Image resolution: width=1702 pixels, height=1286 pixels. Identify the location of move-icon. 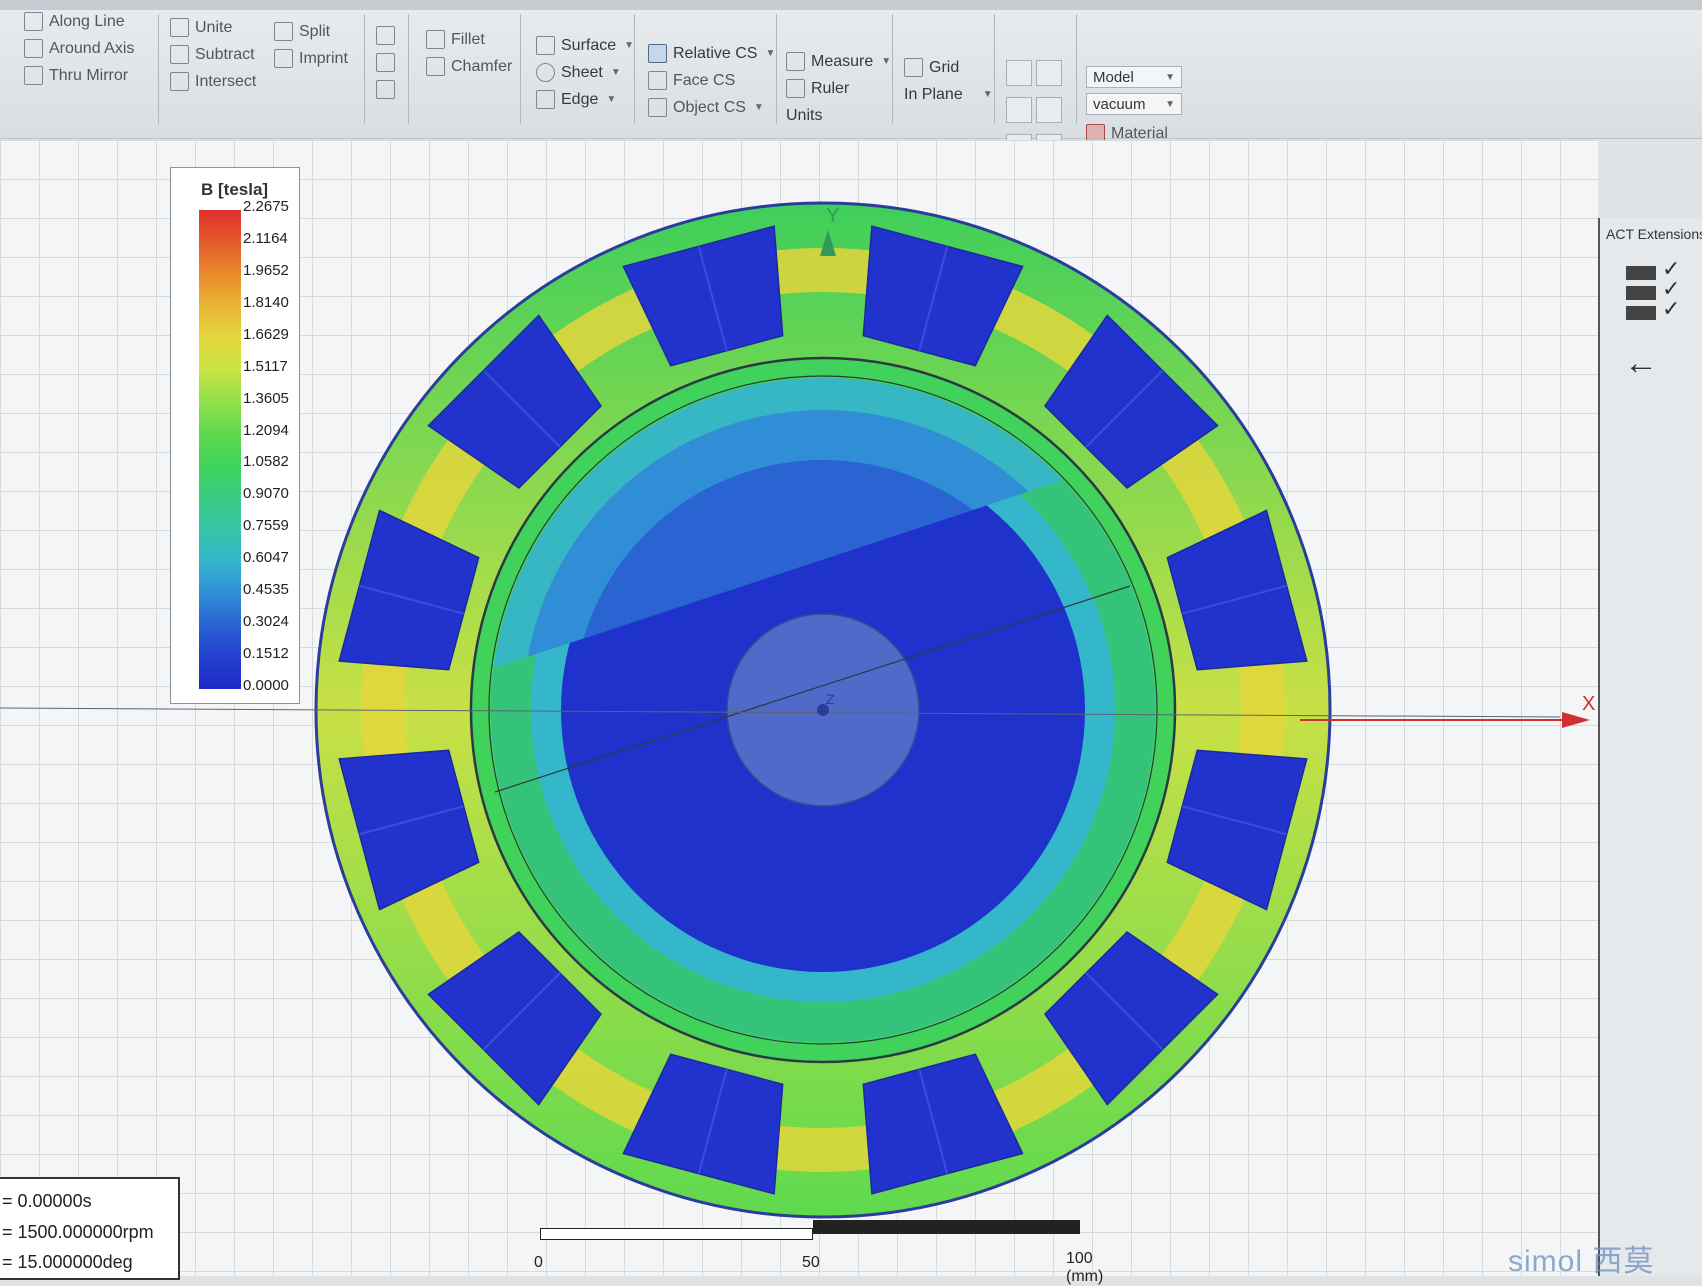
(385, 35).